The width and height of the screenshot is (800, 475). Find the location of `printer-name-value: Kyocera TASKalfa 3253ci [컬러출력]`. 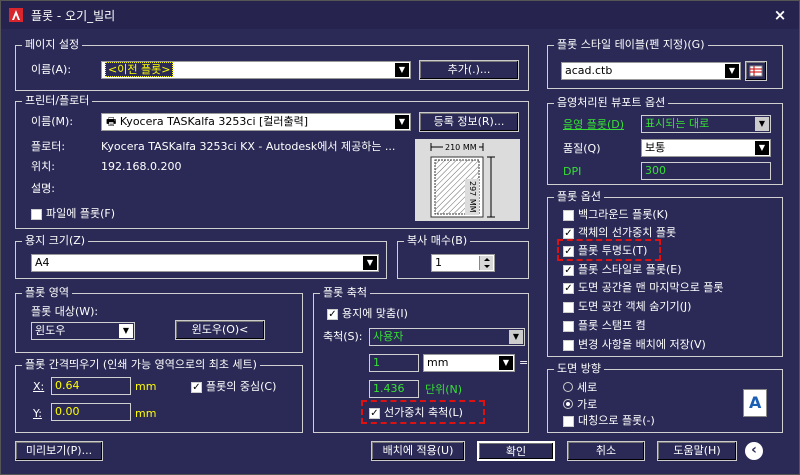

printer-name-value: Kyocera TASKalfa 3253ci [컬러출력] is located at coordinates (214, 121).